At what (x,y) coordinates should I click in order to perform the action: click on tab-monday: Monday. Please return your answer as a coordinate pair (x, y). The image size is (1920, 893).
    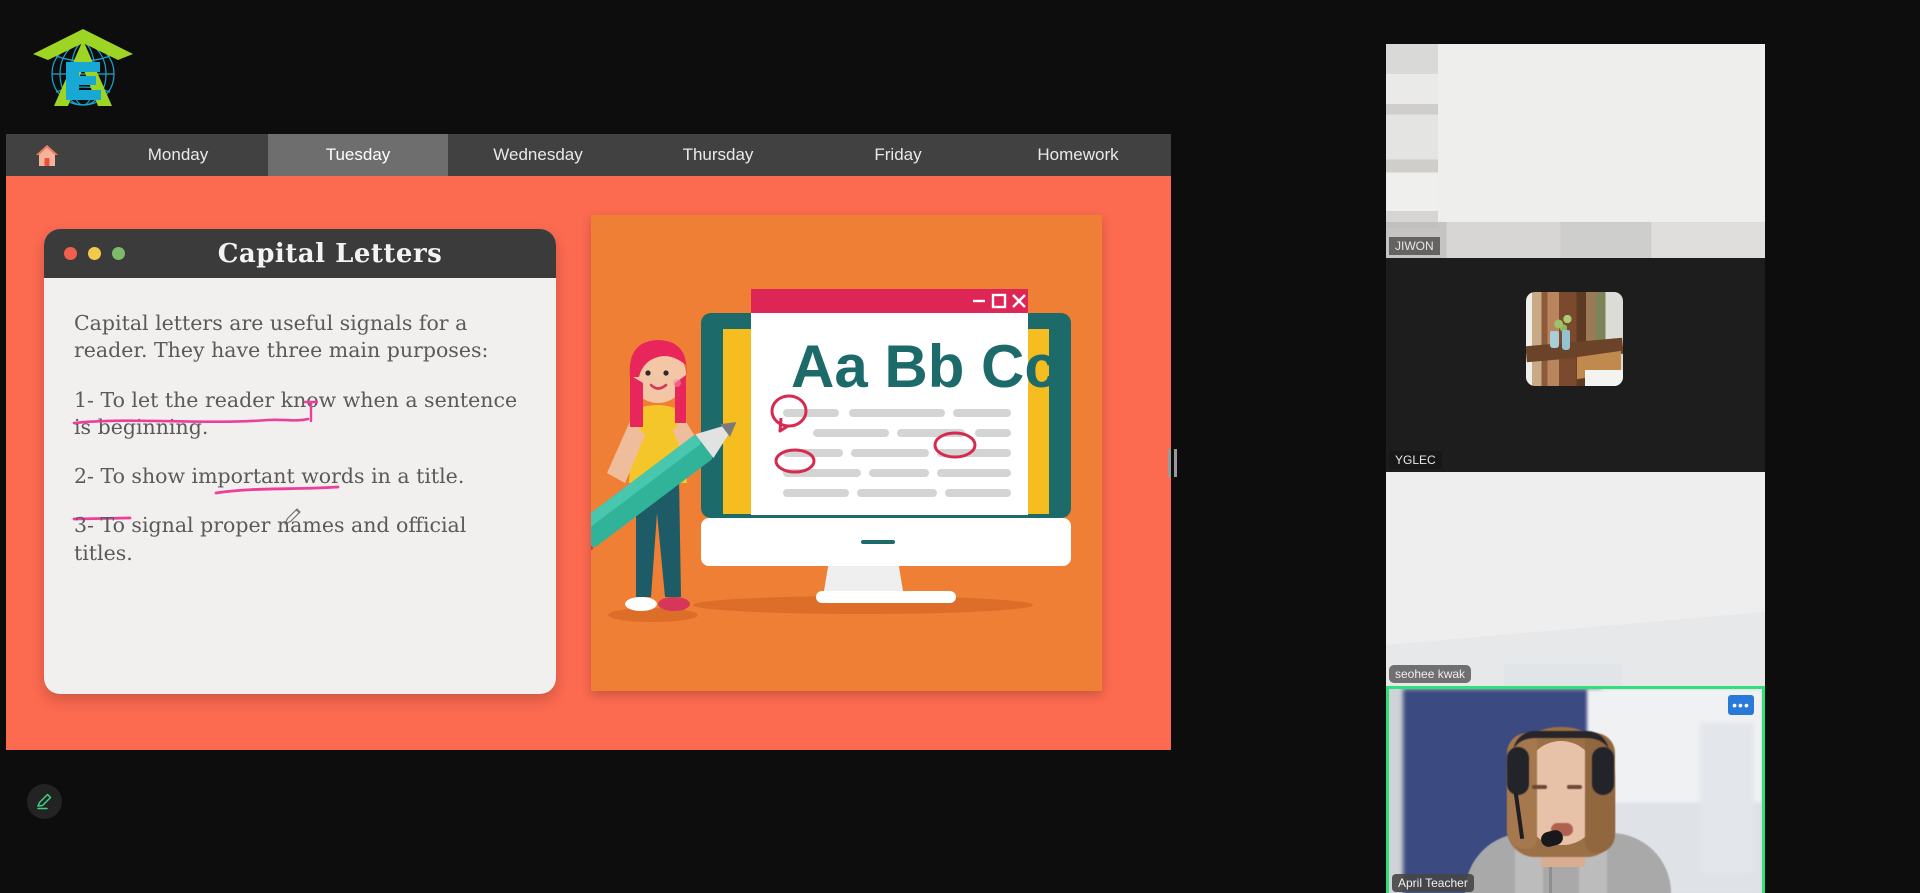
    Looking at the image, I should click on (178, 155).